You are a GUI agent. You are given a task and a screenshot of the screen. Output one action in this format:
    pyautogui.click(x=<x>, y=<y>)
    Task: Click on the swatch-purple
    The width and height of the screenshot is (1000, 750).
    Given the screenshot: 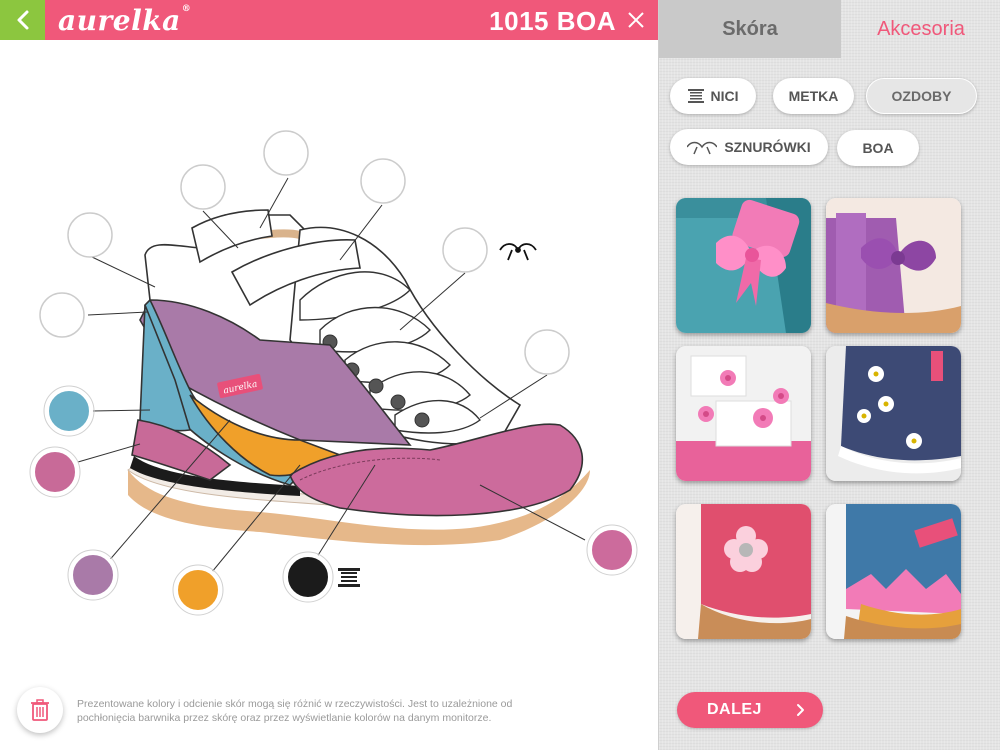 What is the action you would take?
    pyautogui.click(x=93, y=575)
    